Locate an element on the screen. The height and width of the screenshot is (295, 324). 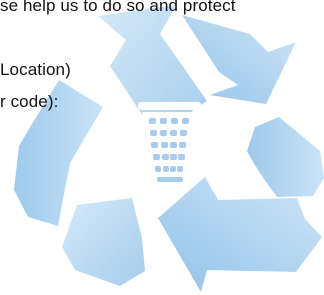
recycle-arrow-right is located at coordinates (285, 157).